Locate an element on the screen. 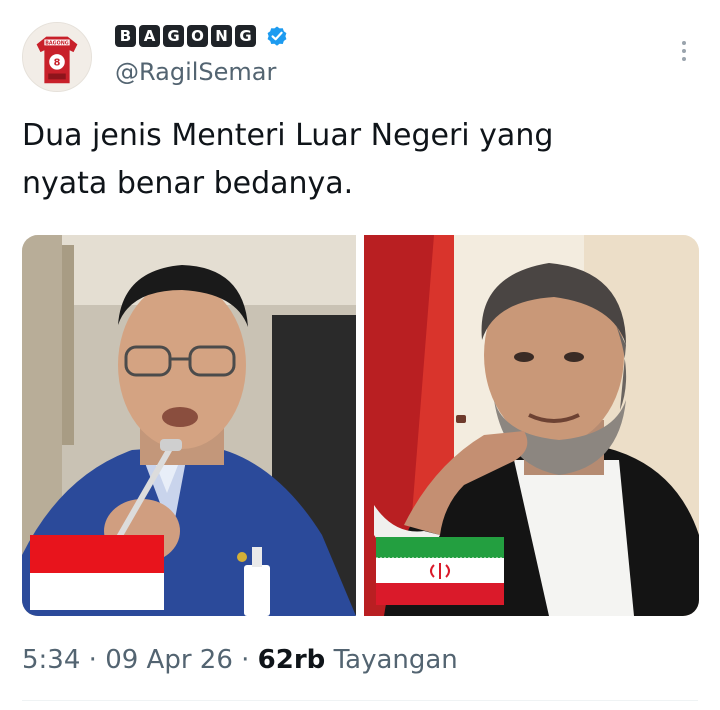 The image size is (720, 710). avatar-jersey-number: 8 is located at coordinates (57, 63).